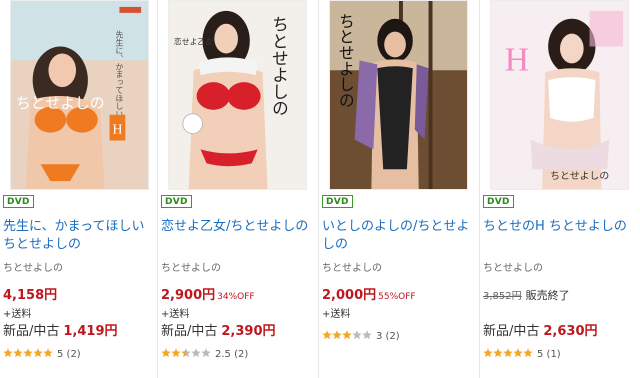  I want to click on used-price: 1,419円, so click(90, 331).